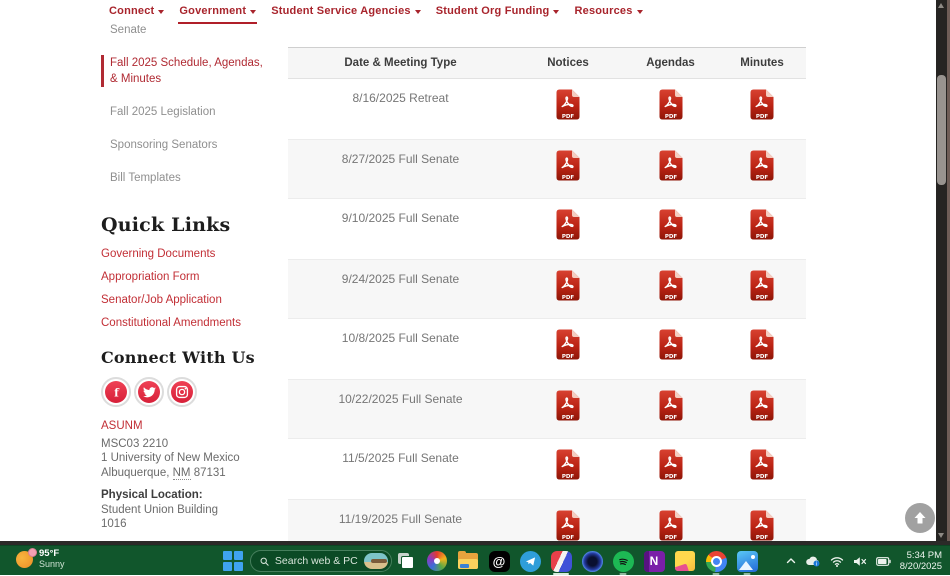 Image resolution: width=950 pixels, height=576 pixels. Describe the element at coordinates (400, 218) in the screenshot. I see `meeting-date: 9/10/2025 Full Senate` at that location.